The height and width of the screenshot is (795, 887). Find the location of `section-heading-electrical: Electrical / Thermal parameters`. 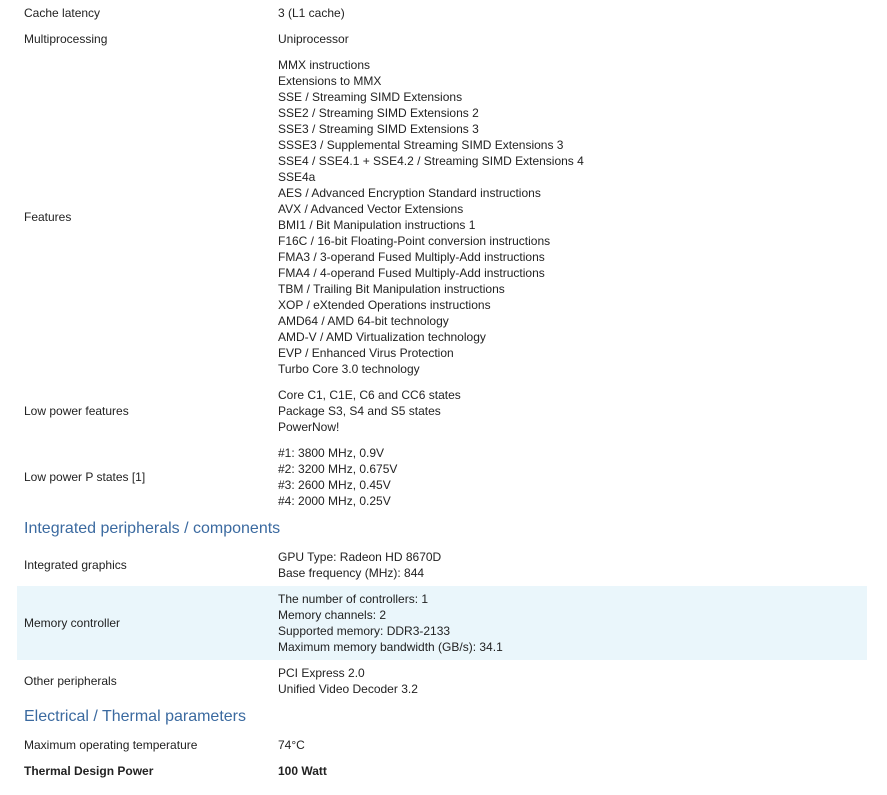

section-heading-electrical: Electrical / Thermal parameters is located at coordinates (442, 717).